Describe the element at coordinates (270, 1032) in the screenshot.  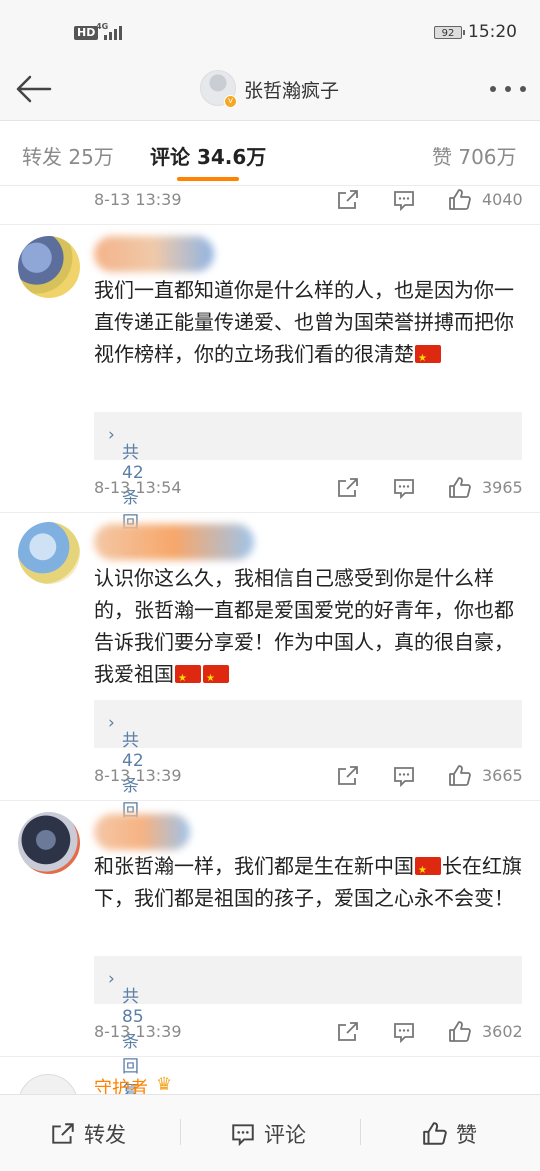
I see `comment-meta: 8-13 13:39 3602` at that location.